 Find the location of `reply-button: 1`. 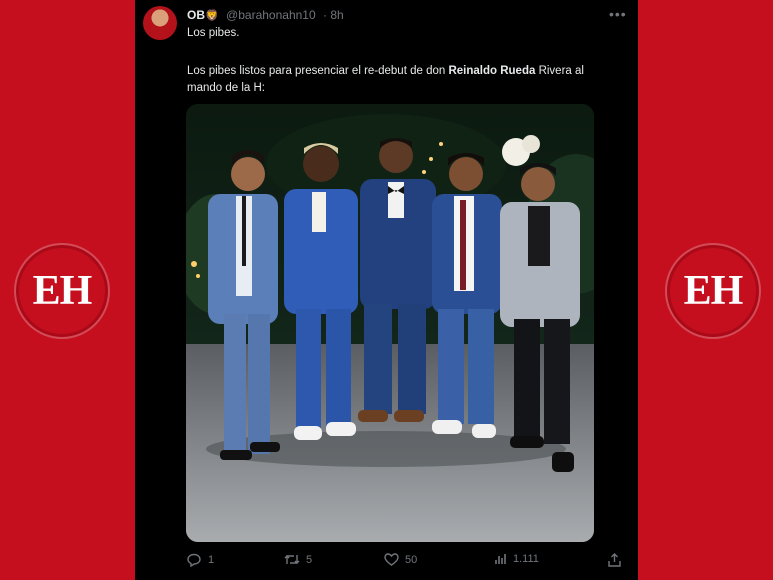

reply-button: 1 is located at coordinates (200, 560).